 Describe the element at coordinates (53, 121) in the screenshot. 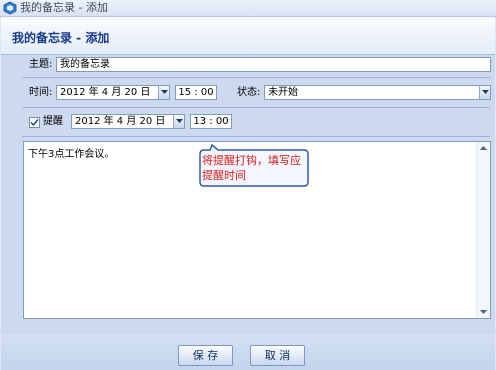

I see `reminder-label: 提醒` at that location.